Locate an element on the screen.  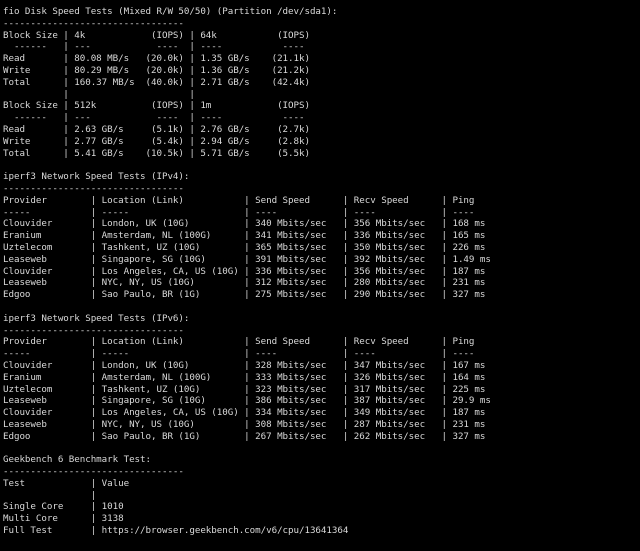
fio-header-1: Block Size | 4k (IOPS) | 64k (IOPS) is located at coordinates (156, 35).